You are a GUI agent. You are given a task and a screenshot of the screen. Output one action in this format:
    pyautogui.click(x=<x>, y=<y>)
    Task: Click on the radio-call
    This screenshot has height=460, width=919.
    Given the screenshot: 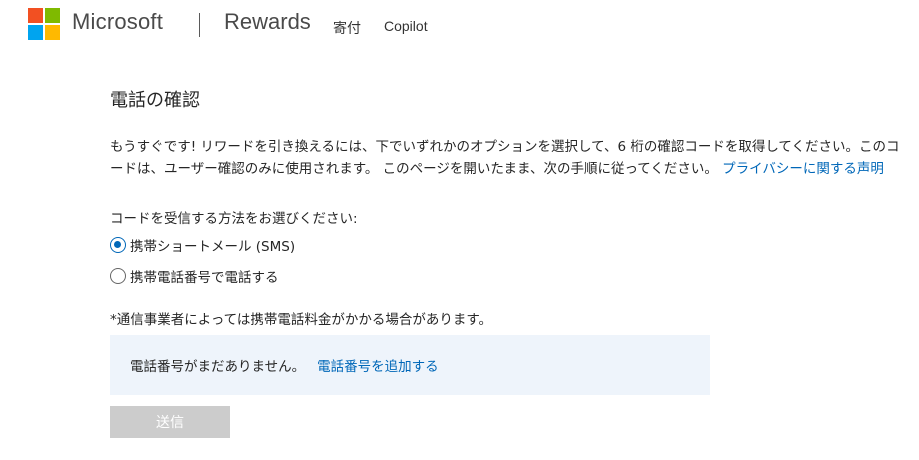 What is the action you would take?
    pyautogui.click(x=118, y=276)
    